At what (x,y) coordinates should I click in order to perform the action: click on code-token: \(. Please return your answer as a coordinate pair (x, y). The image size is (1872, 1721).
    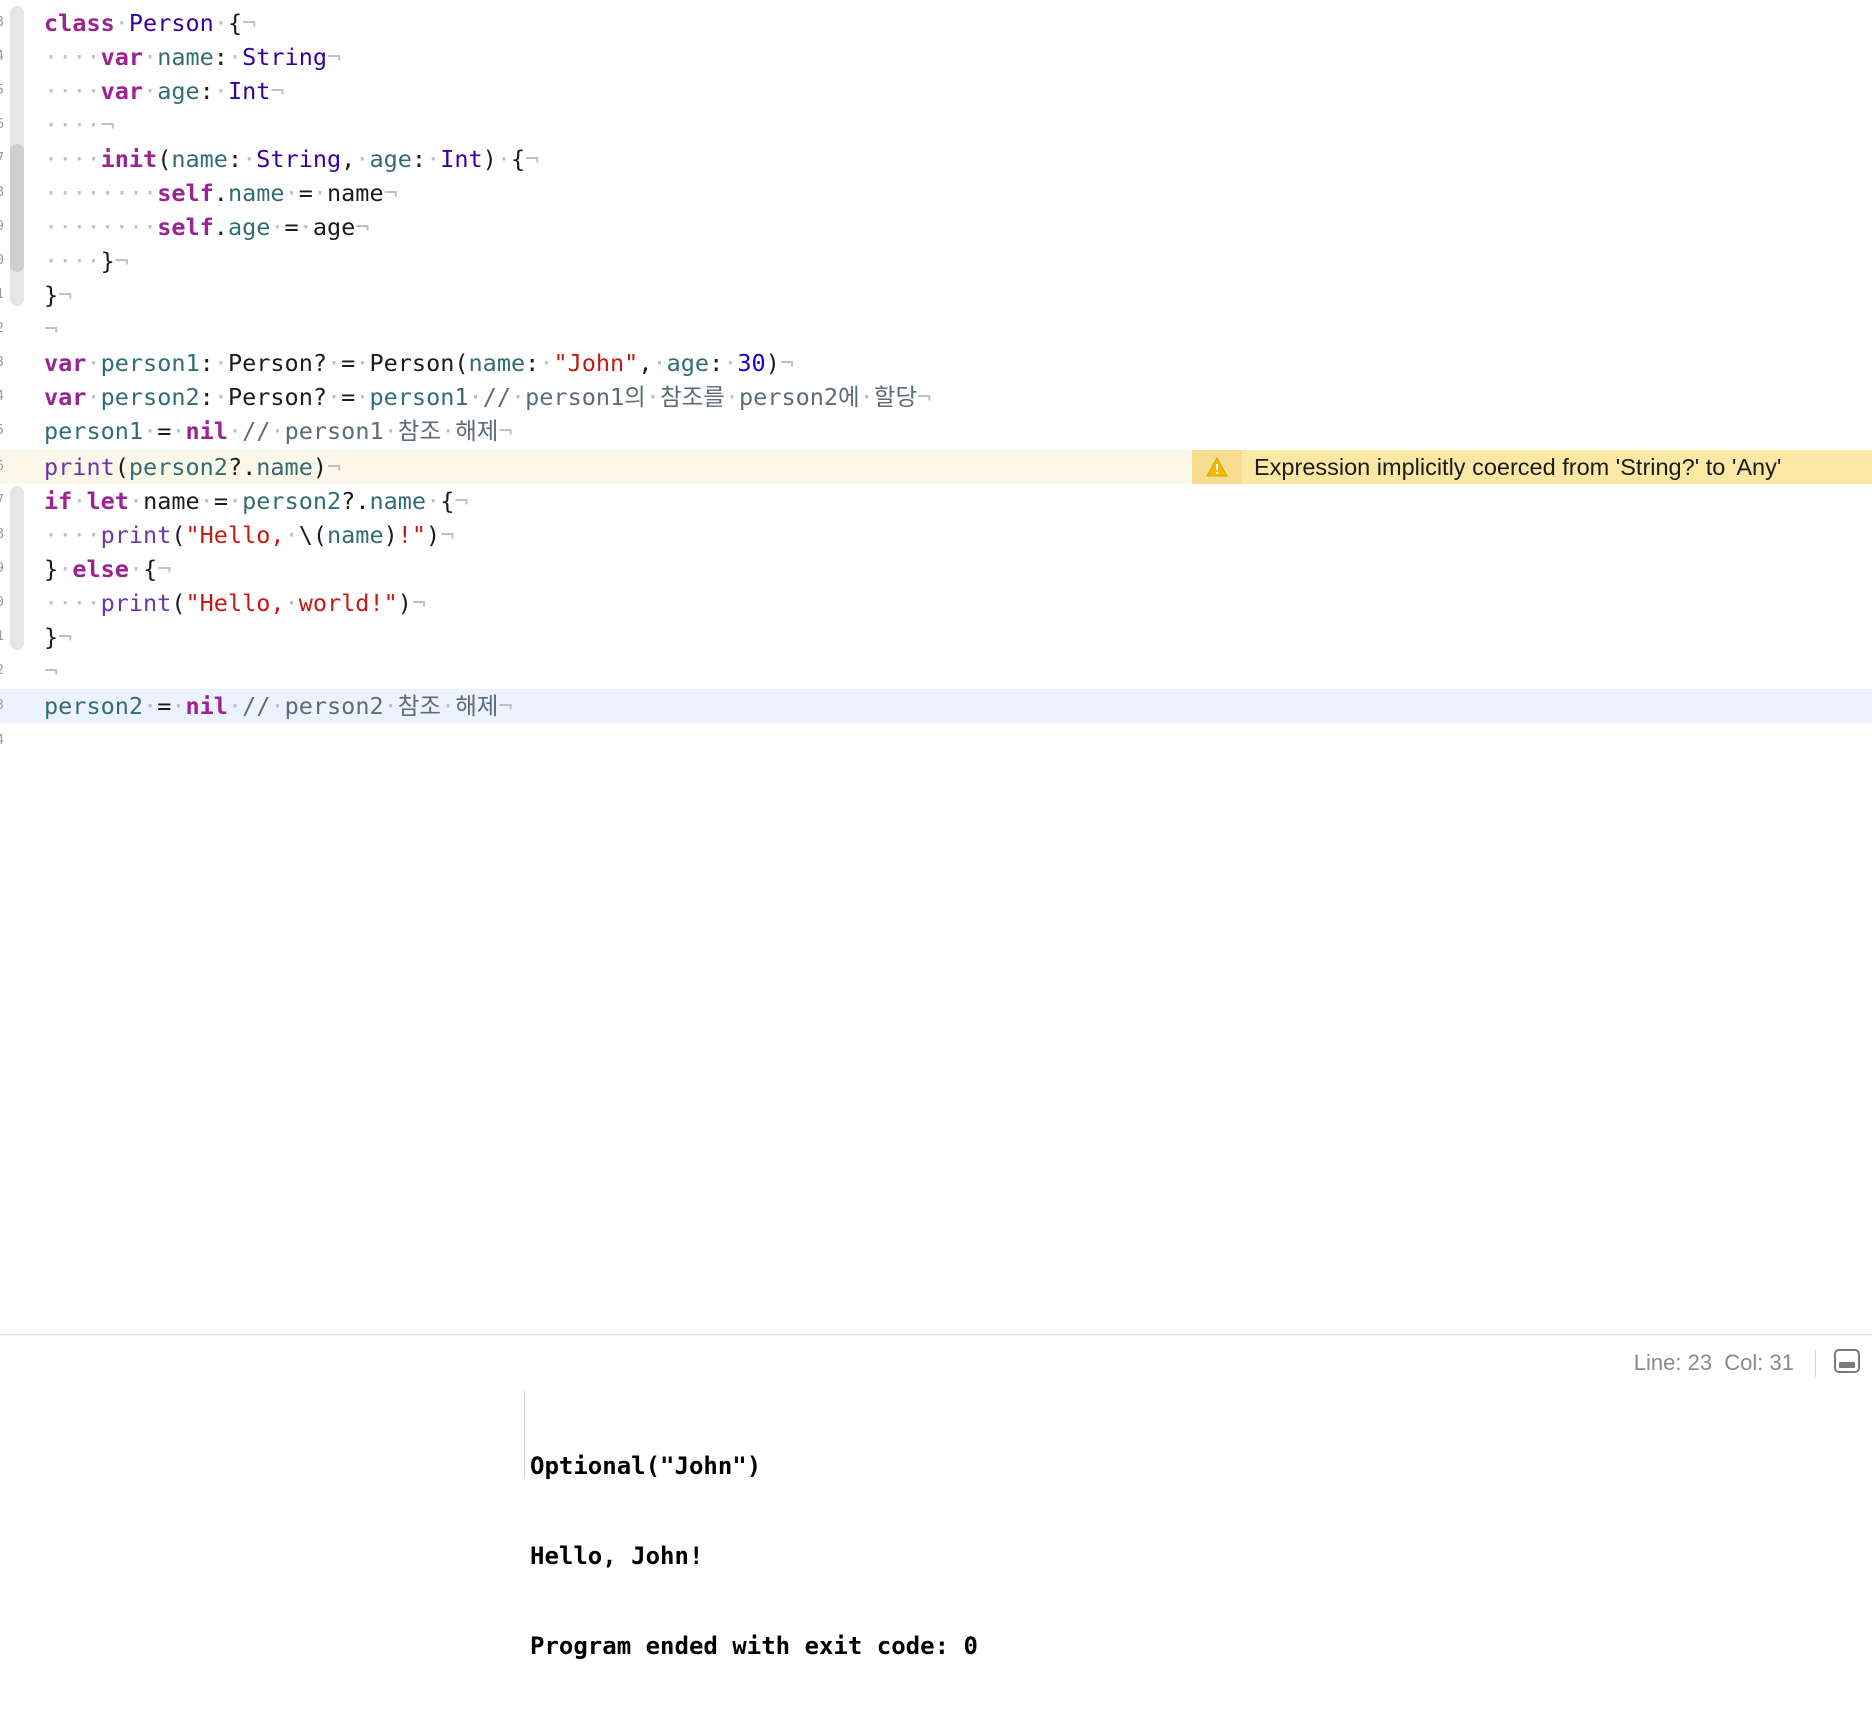
    Looking at the image, I should click on (312, 535).